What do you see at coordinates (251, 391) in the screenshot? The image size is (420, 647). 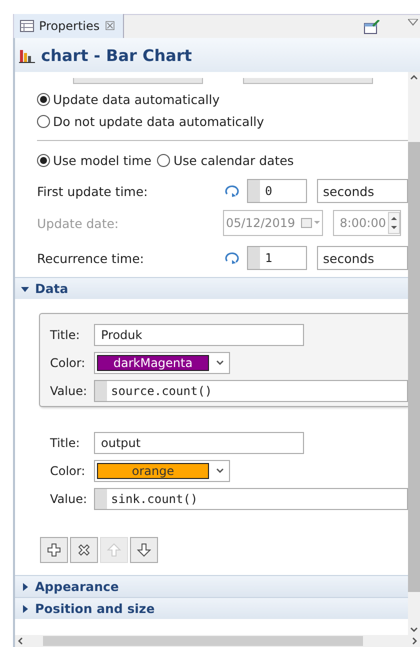 I see `value-field: source.count()` at bounding box center [251, 391].